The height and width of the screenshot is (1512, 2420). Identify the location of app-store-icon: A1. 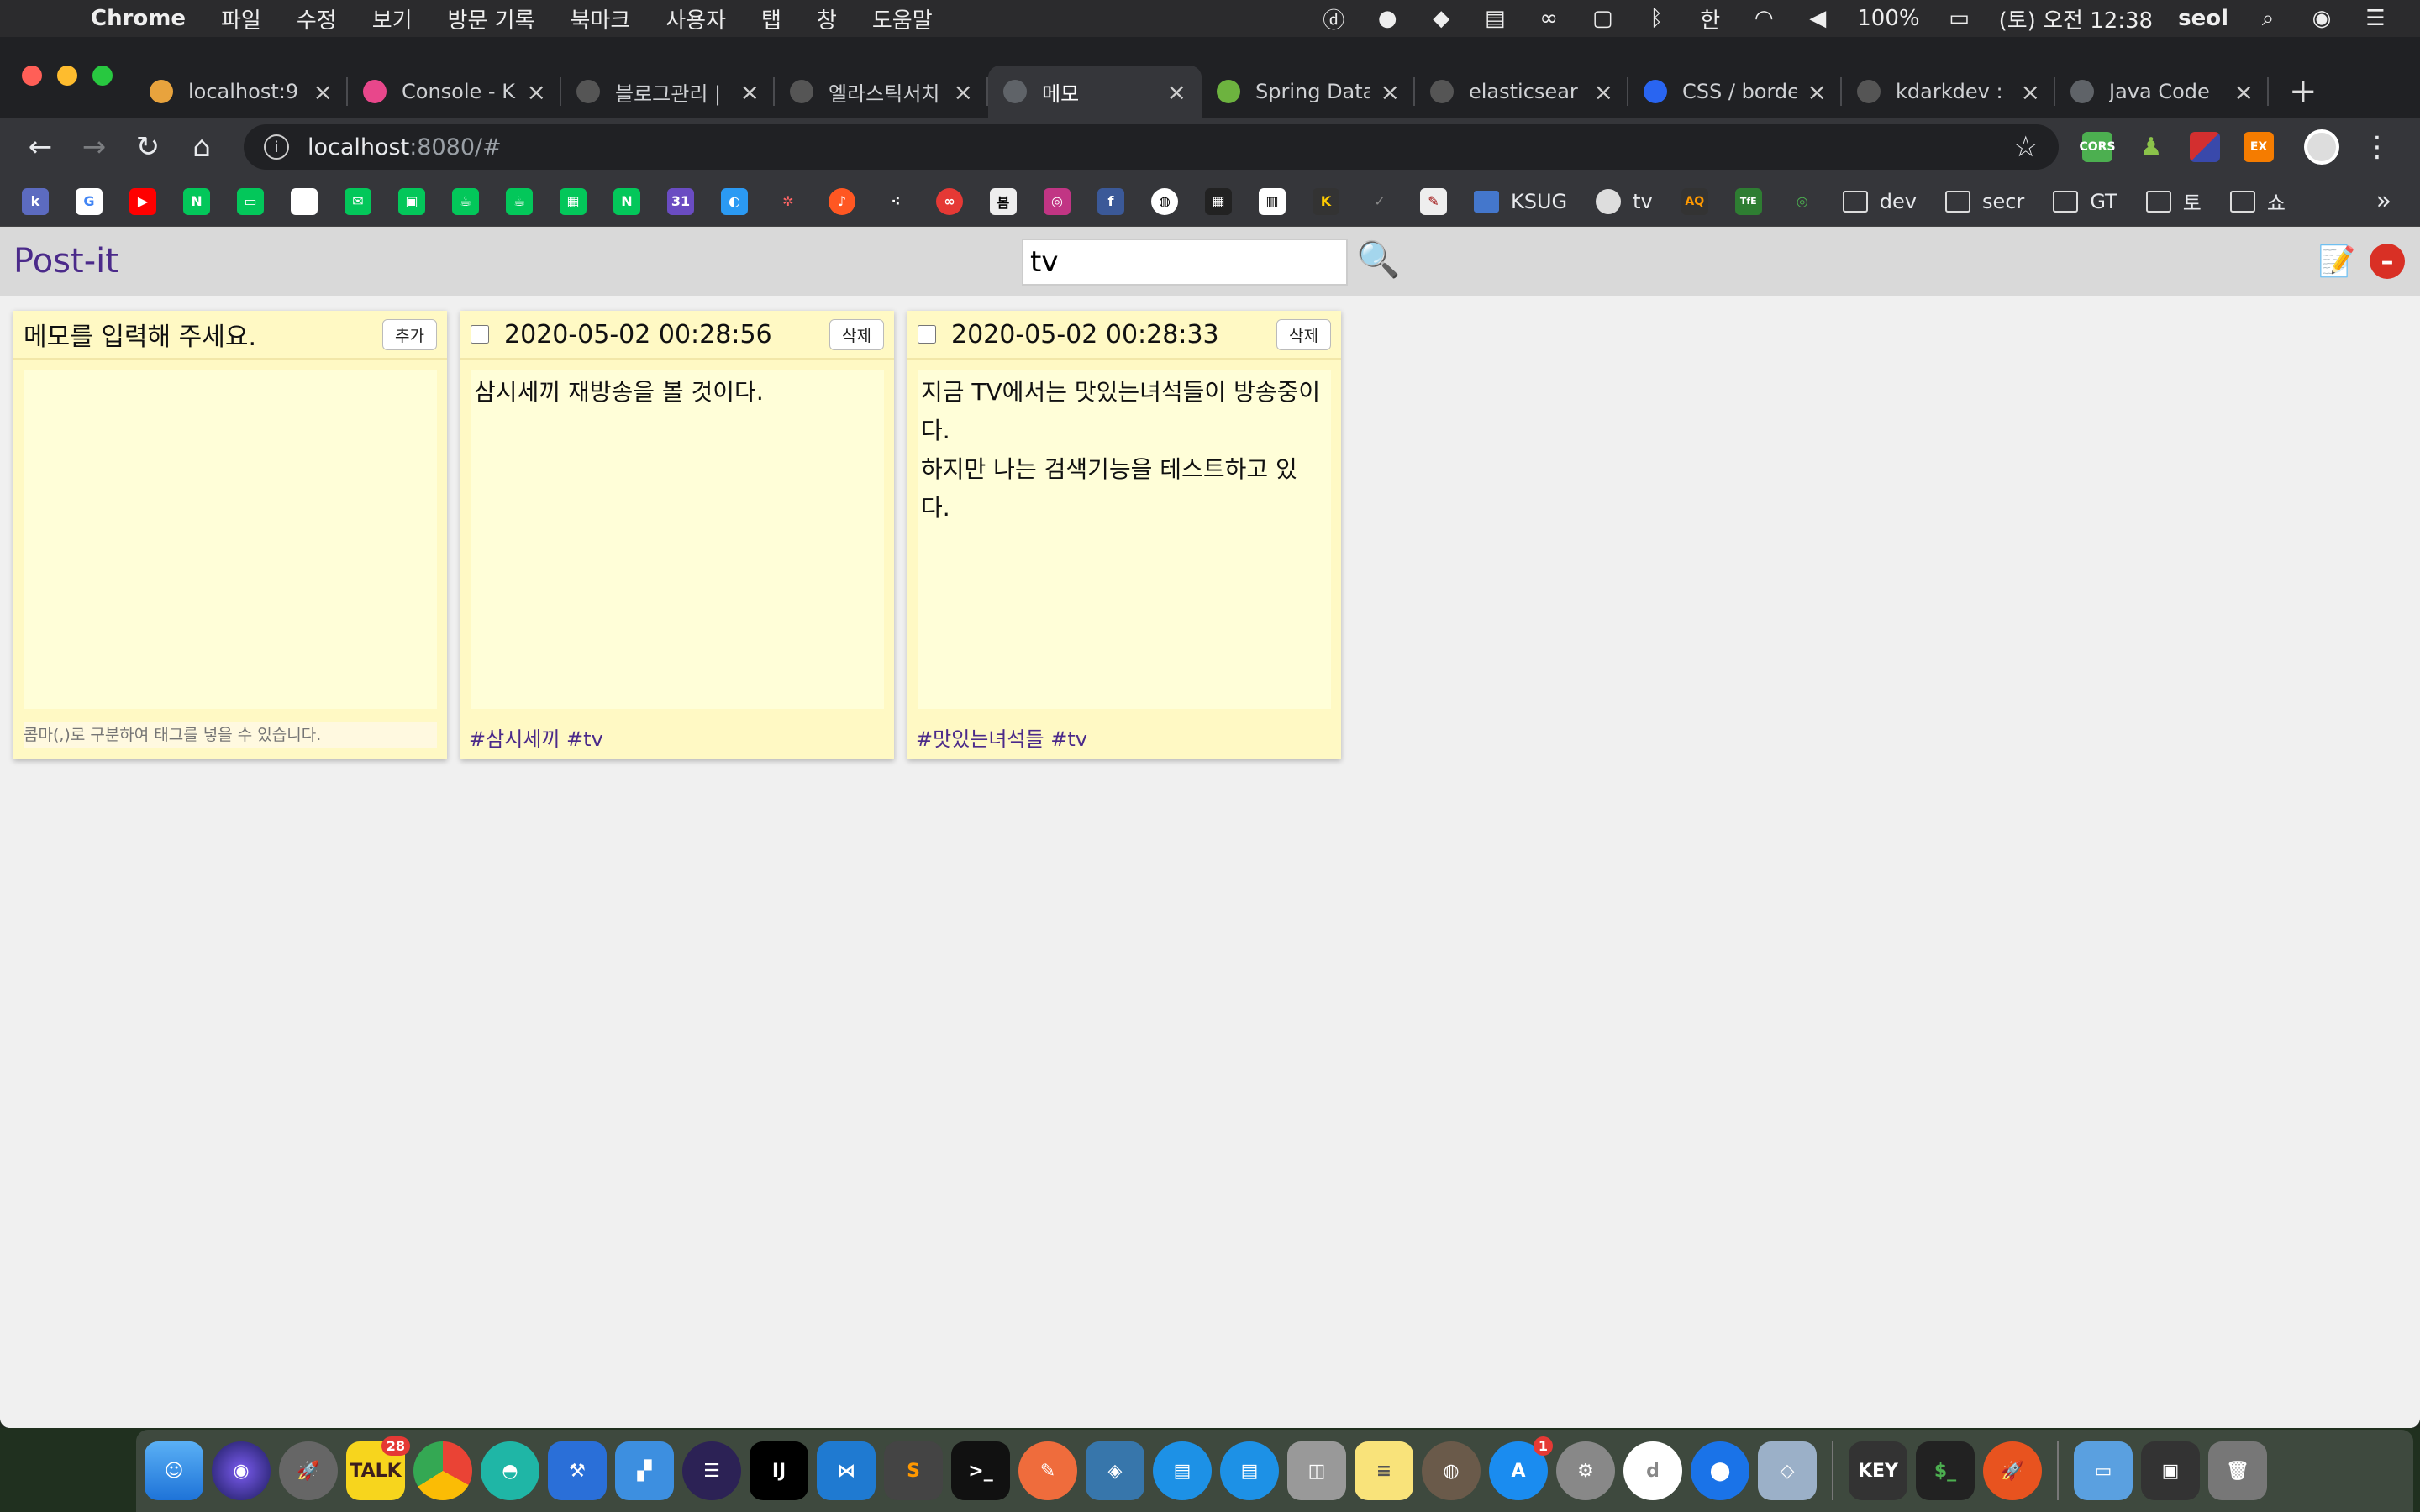
(1521, 1468).